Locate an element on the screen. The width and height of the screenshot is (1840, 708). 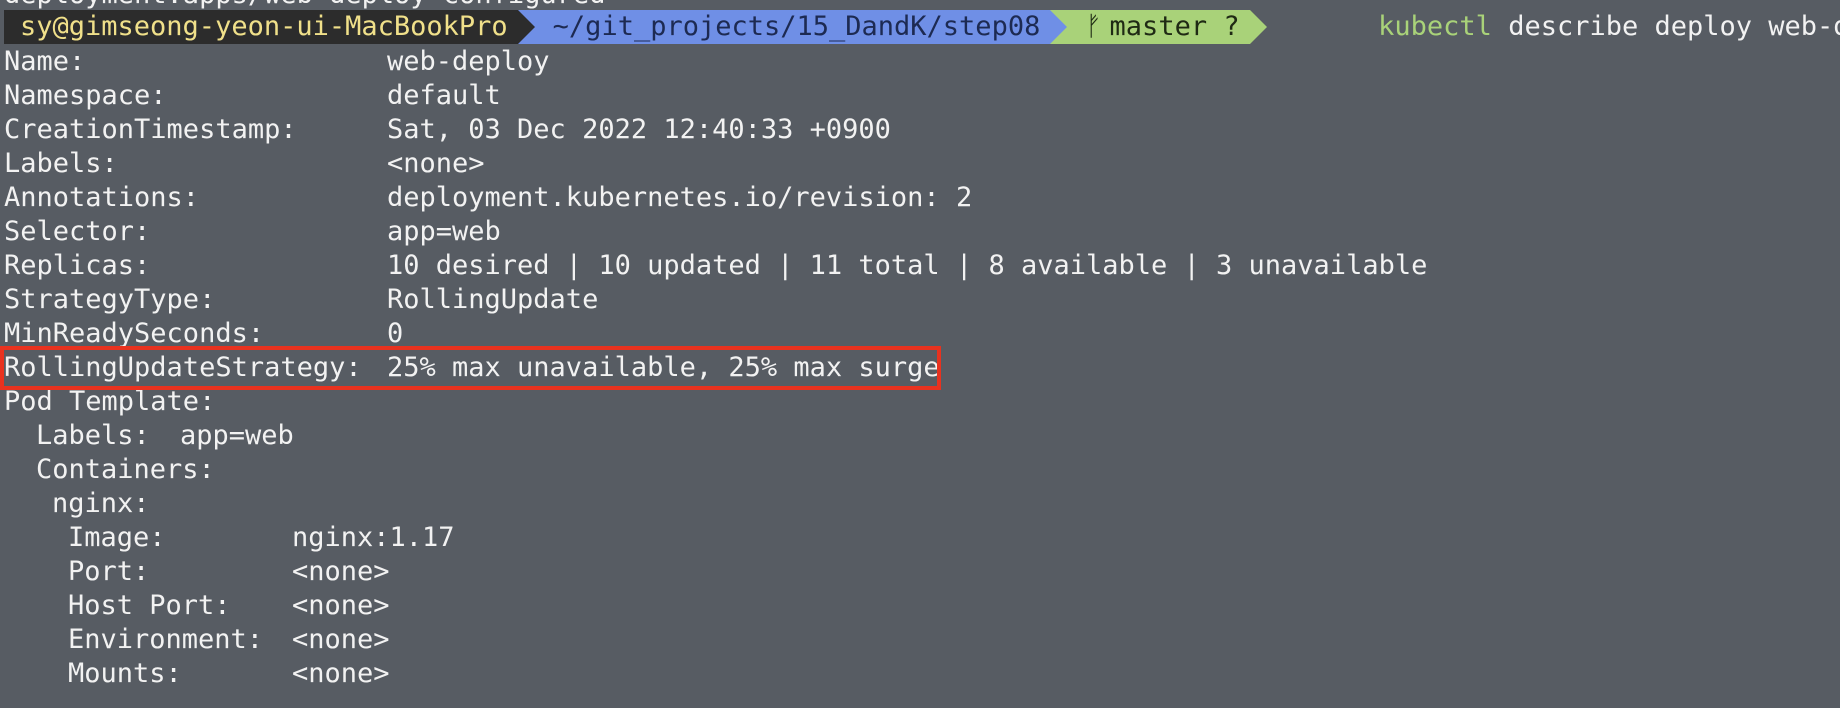
key-creation-timestamp: CreationTimestamp: is located at coordinates (150, 129).